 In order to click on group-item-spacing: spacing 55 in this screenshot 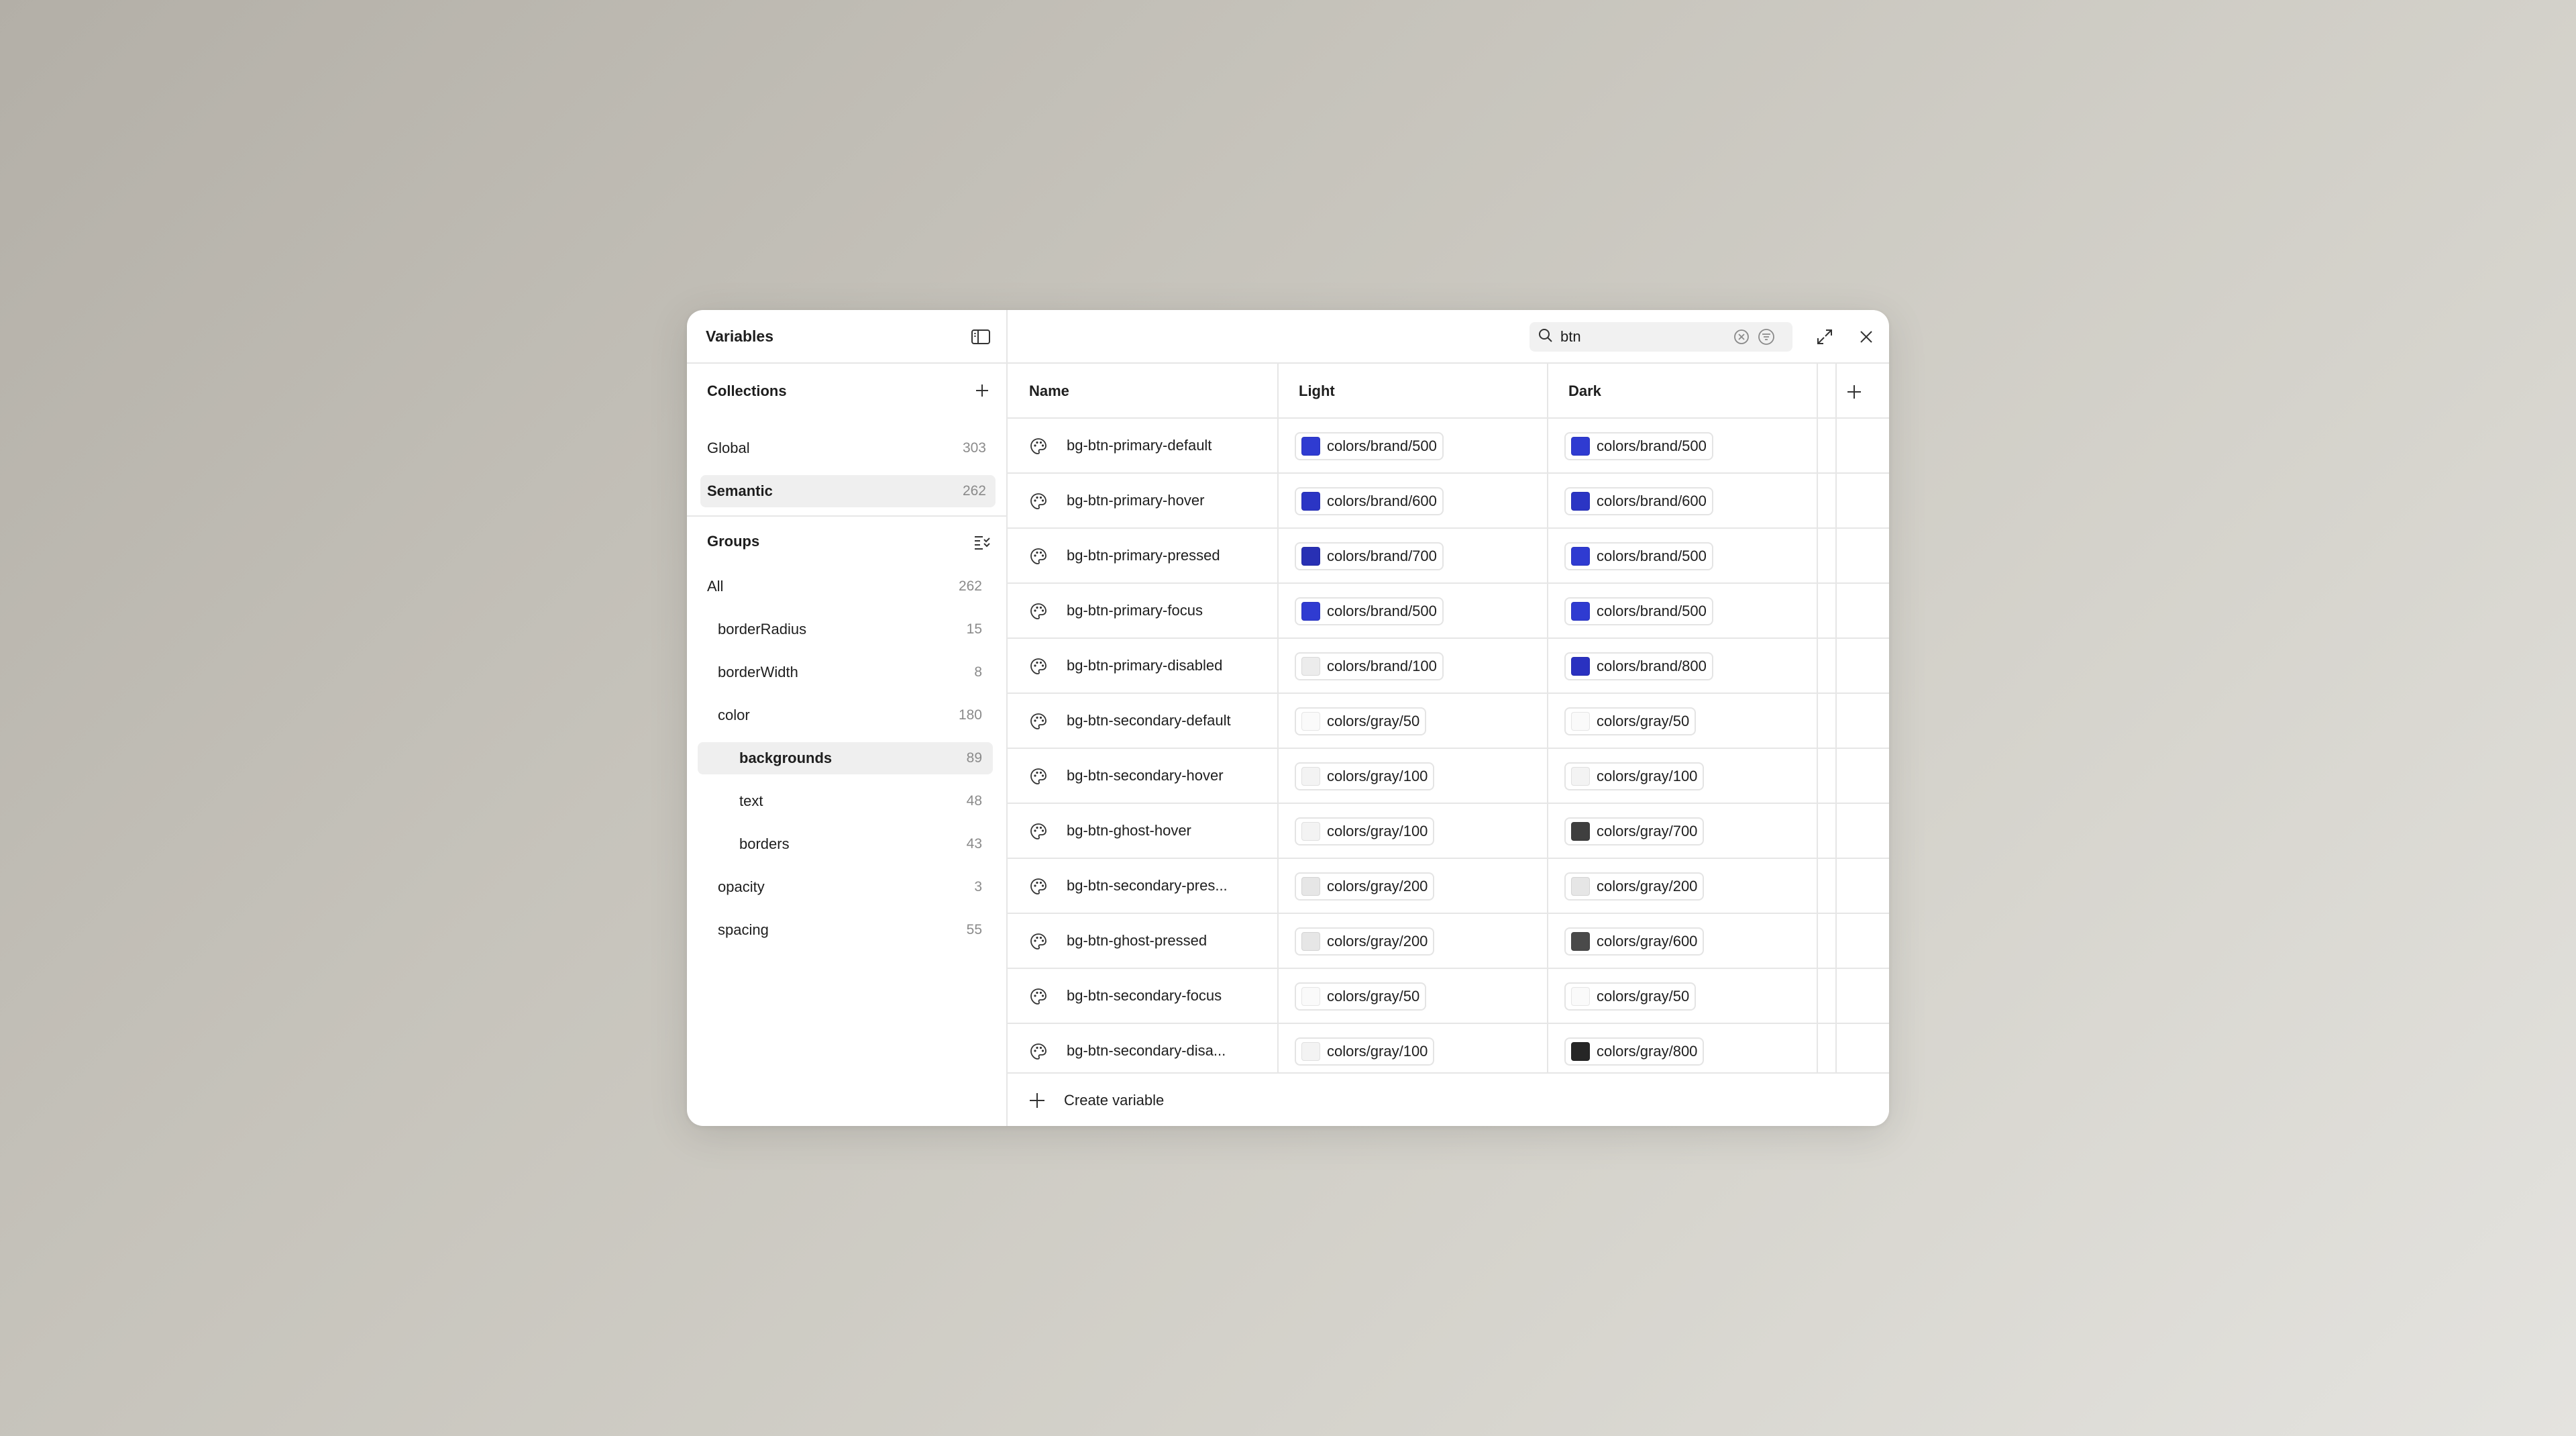, I will do `click(845, 930)`.